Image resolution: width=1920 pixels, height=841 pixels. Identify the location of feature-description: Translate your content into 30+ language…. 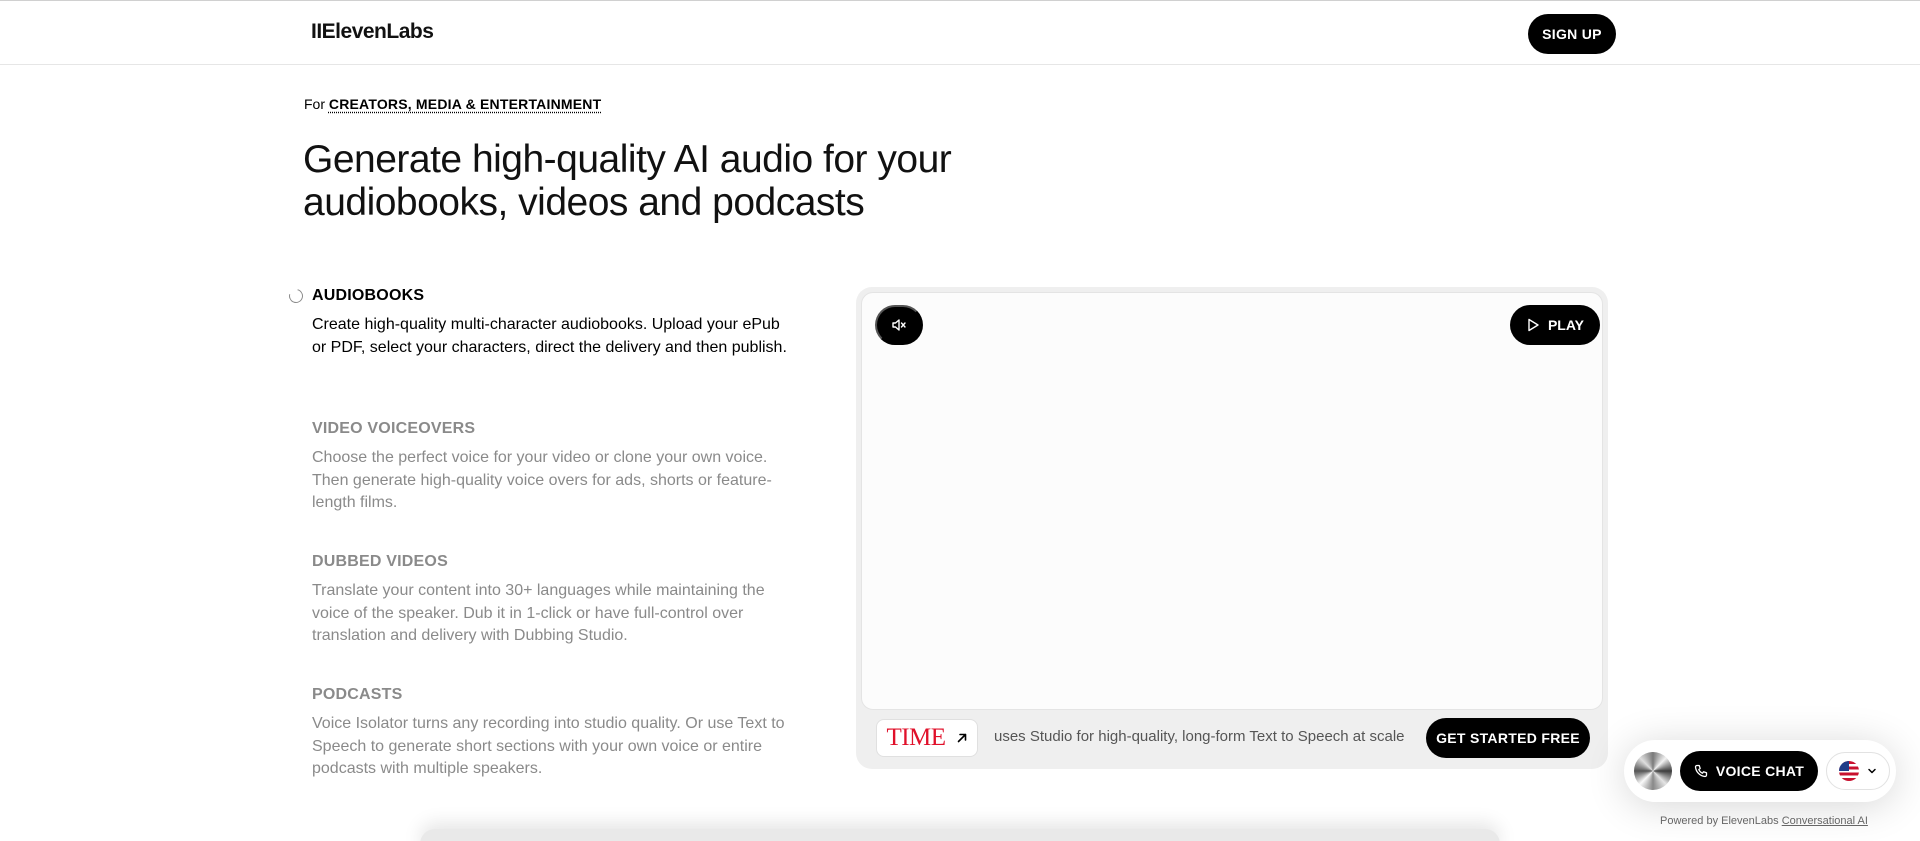
(538, 613).